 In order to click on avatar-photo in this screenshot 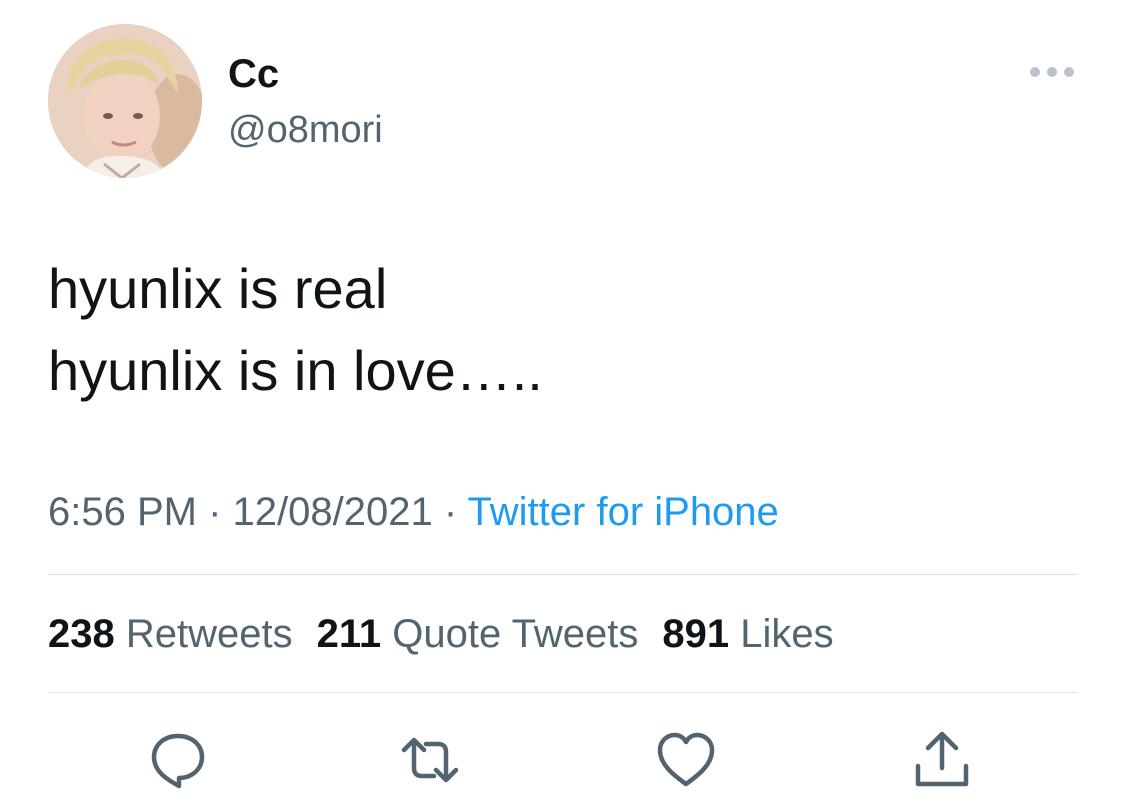, I will do `click(125, 101)`.